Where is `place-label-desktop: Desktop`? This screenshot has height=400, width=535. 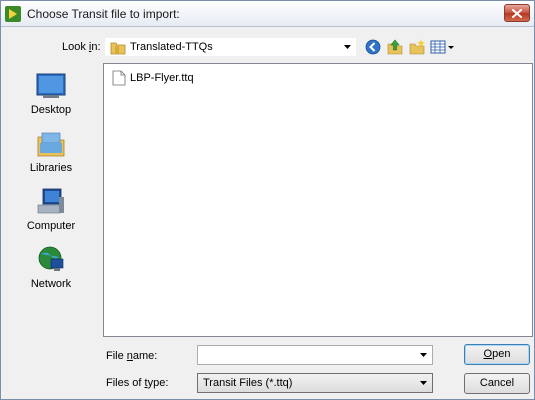 place-label-desktop: Desktop is located at coordinates (51, 110).